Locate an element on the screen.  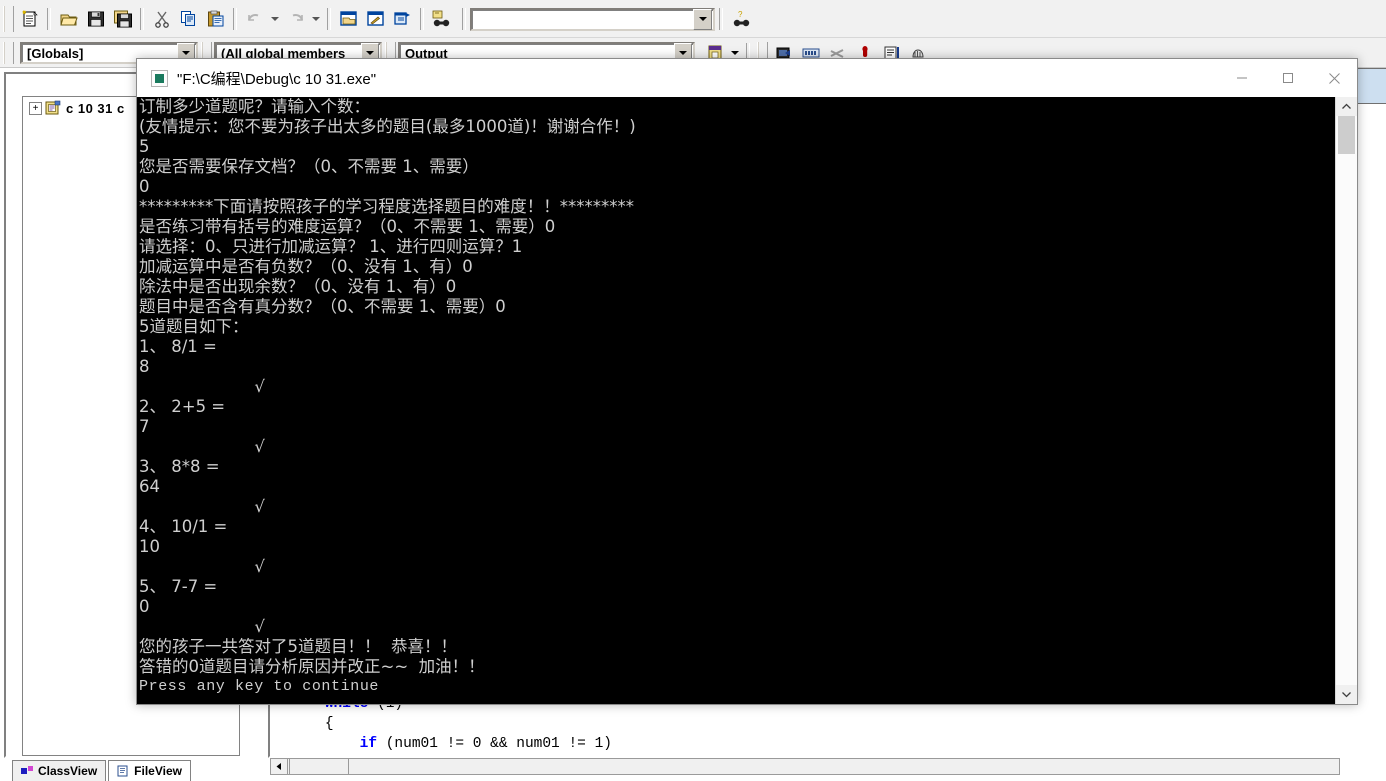
workspace-tabs: ClassView FileView is located at coordinates (101, 770).